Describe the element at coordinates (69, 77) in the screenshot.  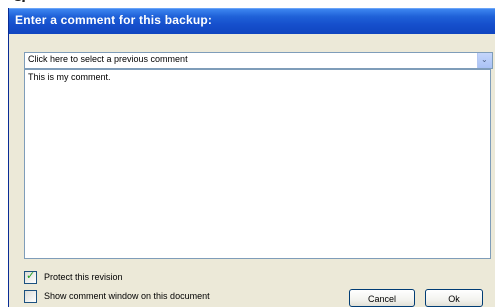
I see `comment-text: This is my comment.` at that location.